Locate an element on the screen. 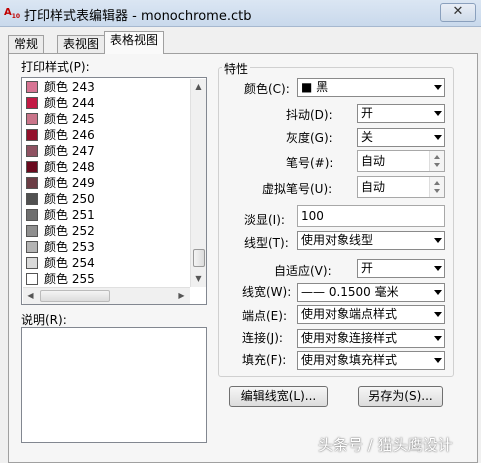 The image size is (481, 463). line-join-select: 使用对象连接样式 is located at coordinates (371, 338).